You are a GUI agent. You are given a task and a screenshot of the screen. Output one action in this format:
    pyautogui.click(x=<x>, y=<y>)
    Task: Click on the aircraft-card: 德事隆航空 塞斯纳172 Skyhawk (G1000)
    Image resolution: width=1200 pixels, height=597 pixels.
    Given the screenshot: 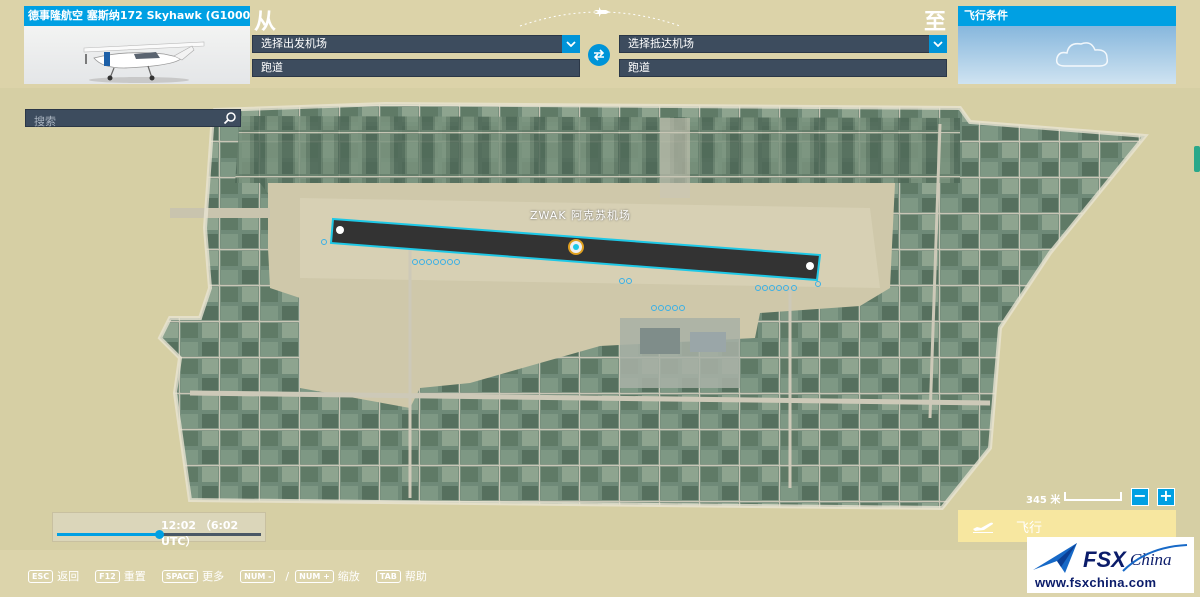 What is the action you would take?
    pyautogui.click(x=137, y=45)
    